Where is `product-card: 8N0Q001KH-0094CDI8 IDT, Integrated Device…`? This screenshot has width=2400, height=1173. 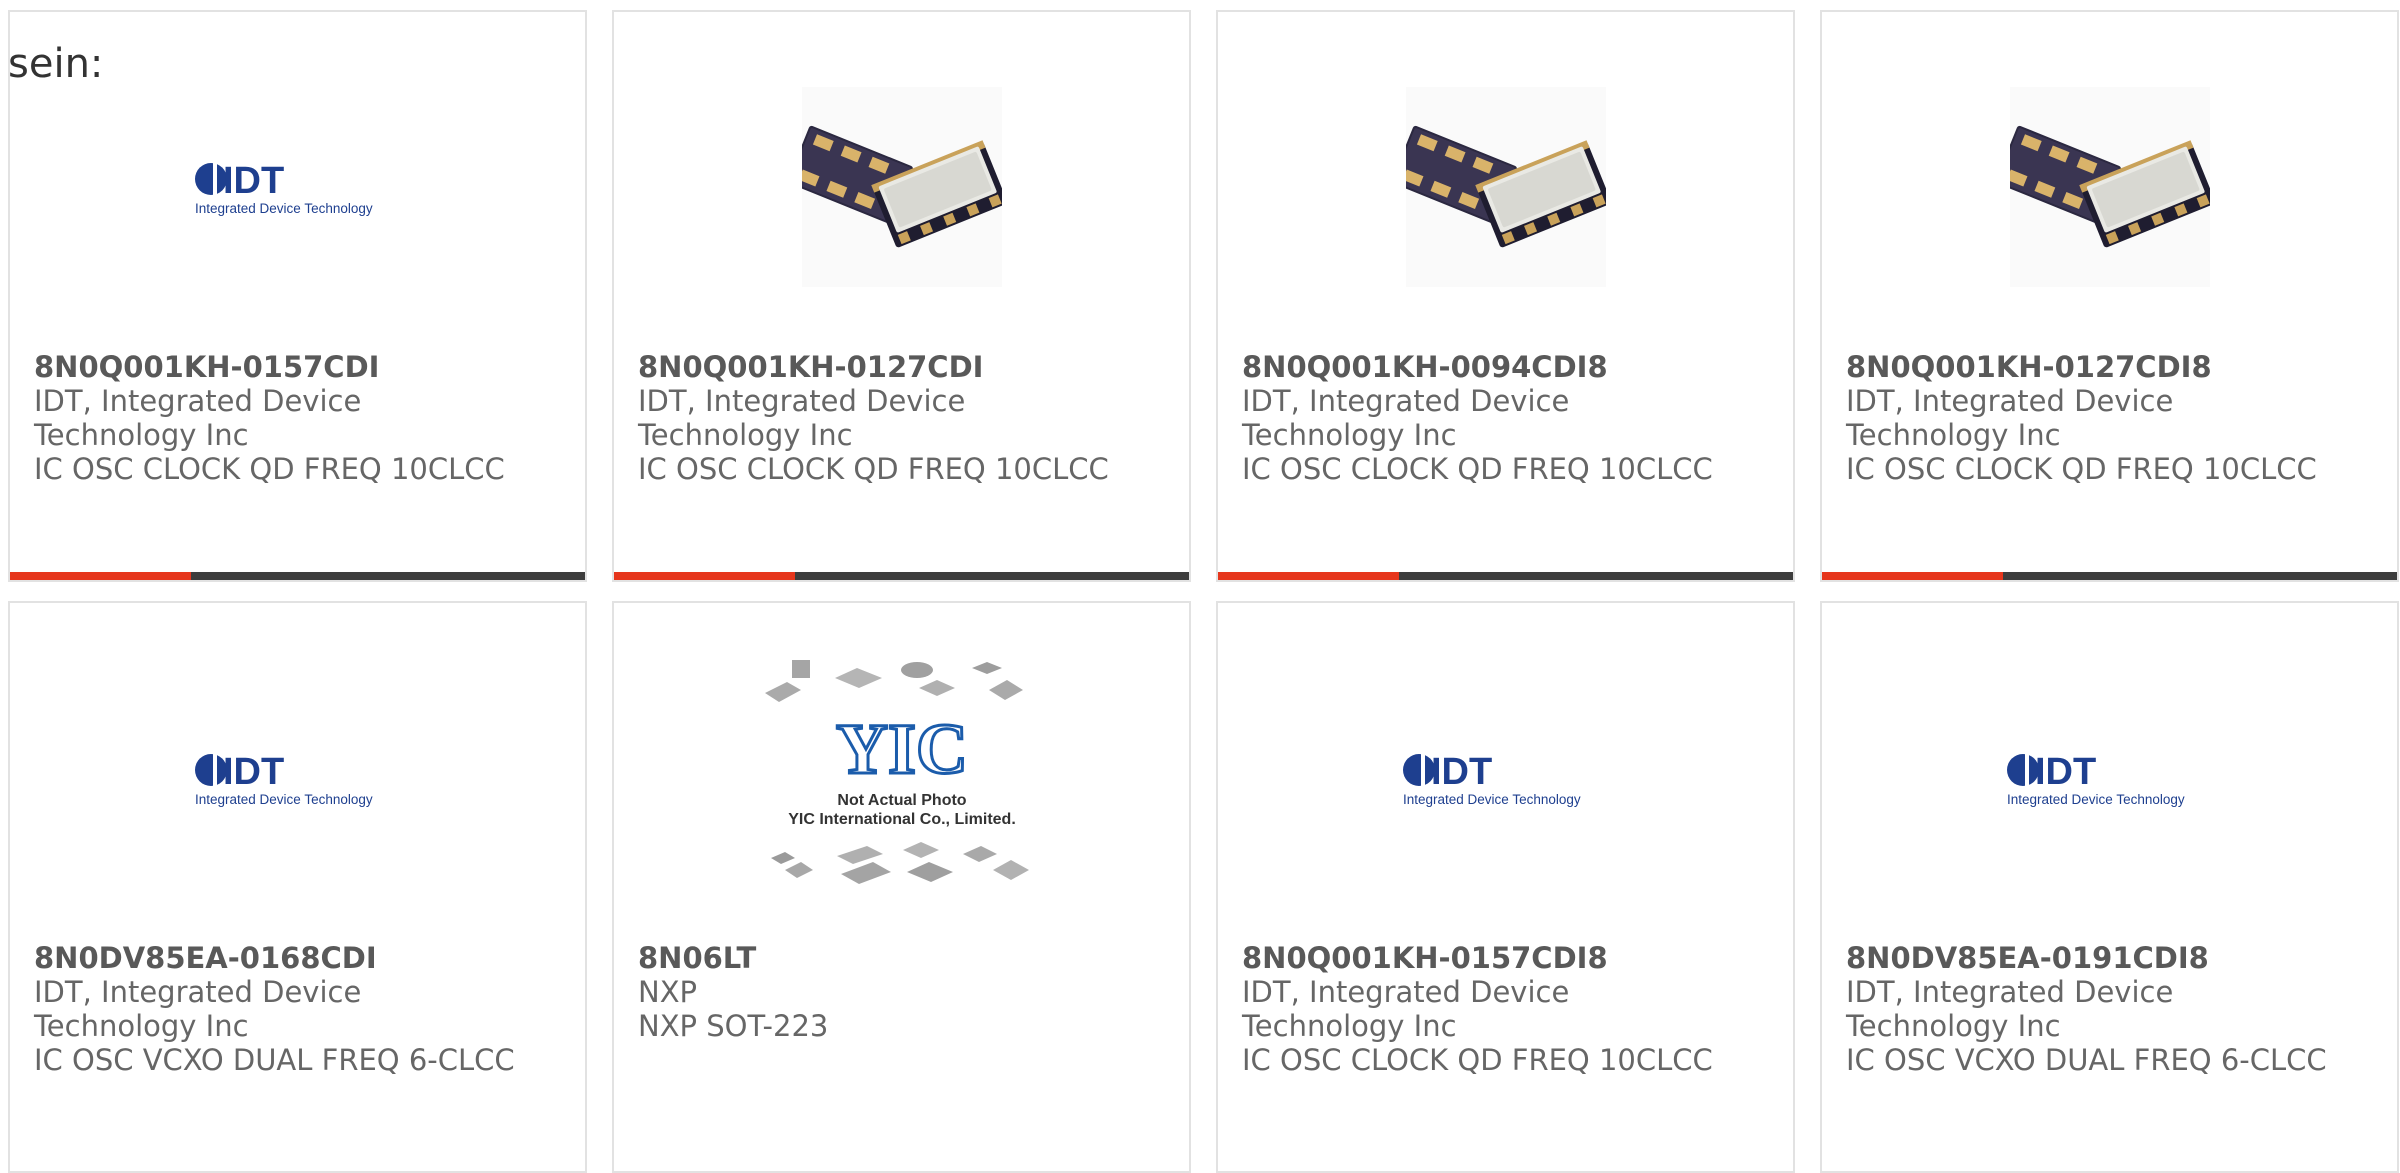 product-card: 8N0Q001KH-0094CDI8 IDT, Integrated Device… is located at coordinates (1505, 296).